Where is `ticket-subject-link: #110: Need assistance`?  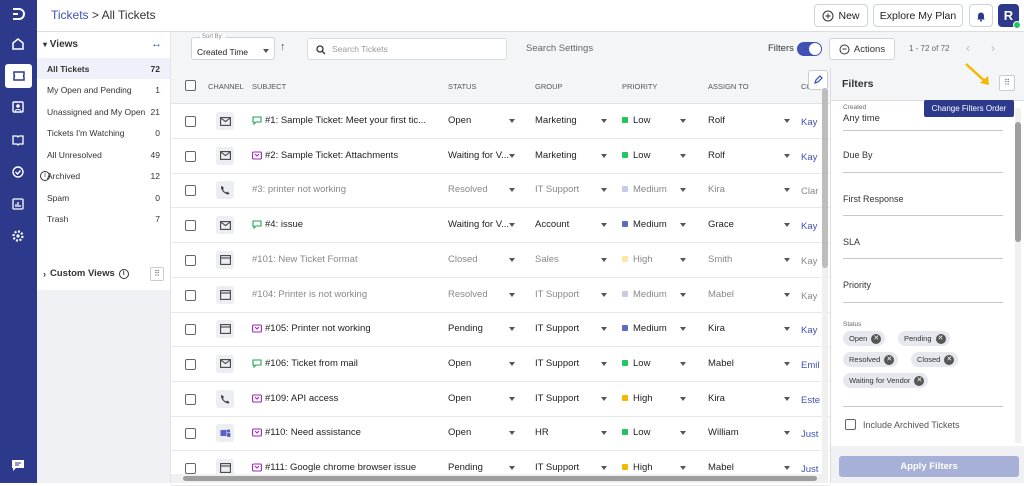
ticket-subject-link: #110: Need assistance is located at coordinates (345, 432).